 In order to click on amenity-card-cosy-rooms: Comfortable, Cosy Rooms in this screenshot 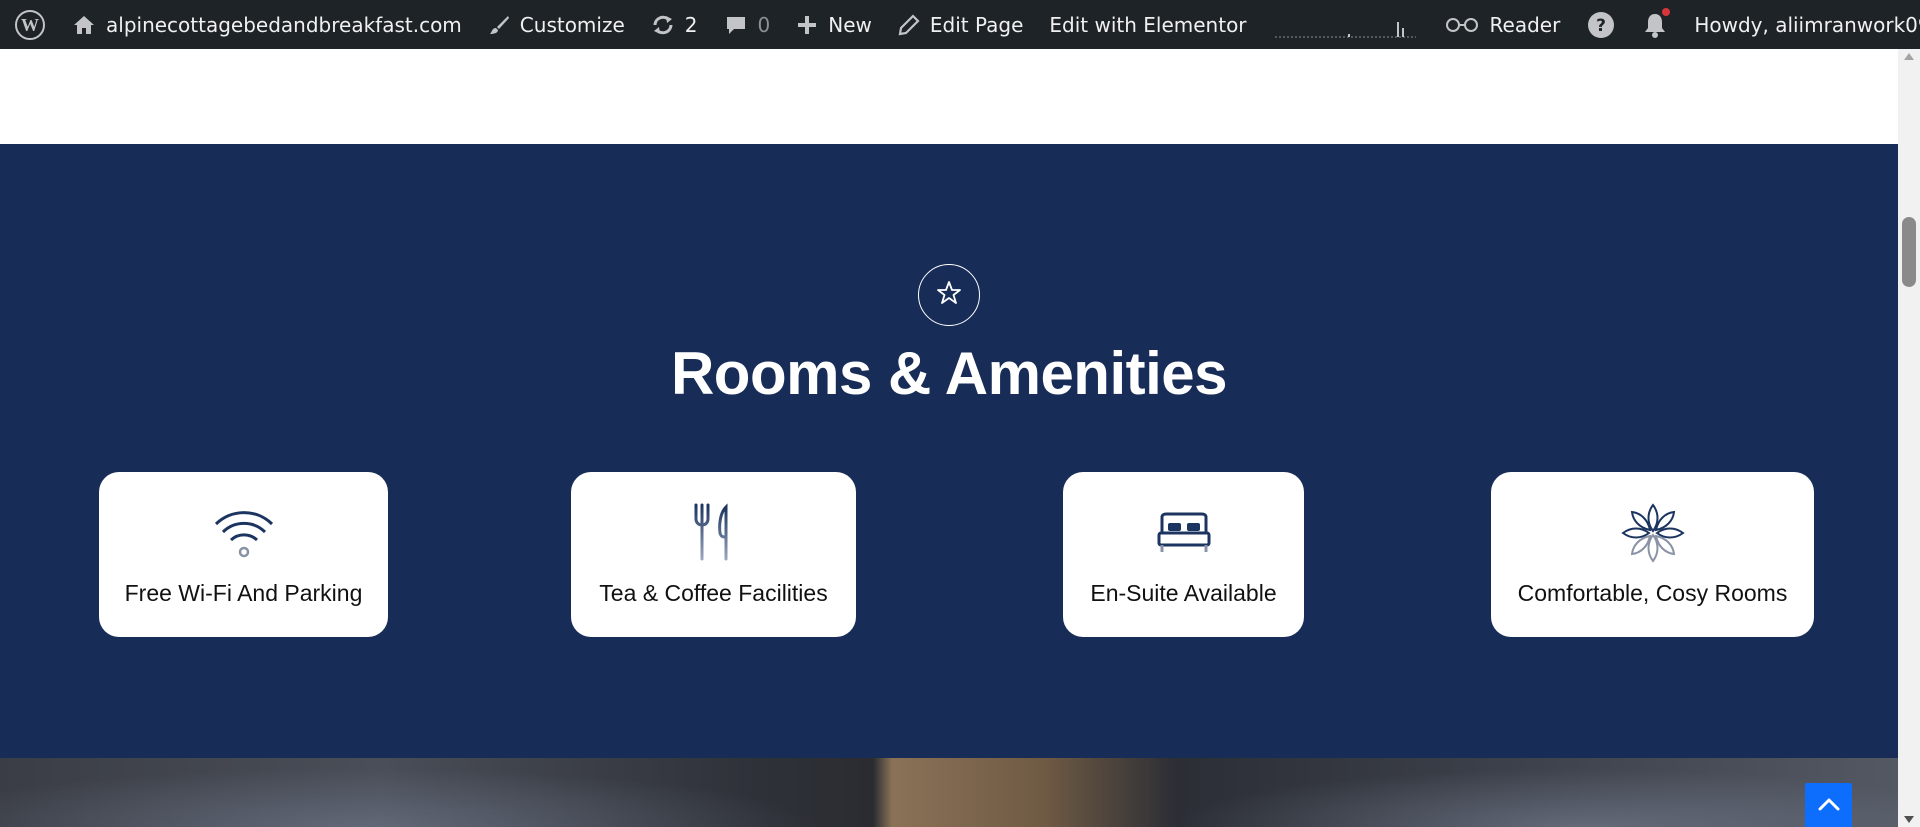, I will do `click(1652, 554)`.